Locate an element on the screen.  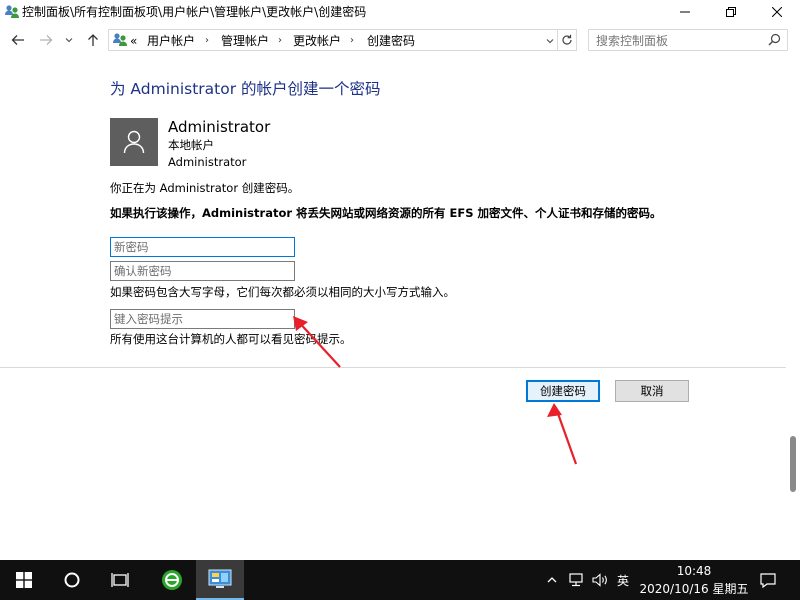
chevron-up-icon is located at coordinates (552, 580).